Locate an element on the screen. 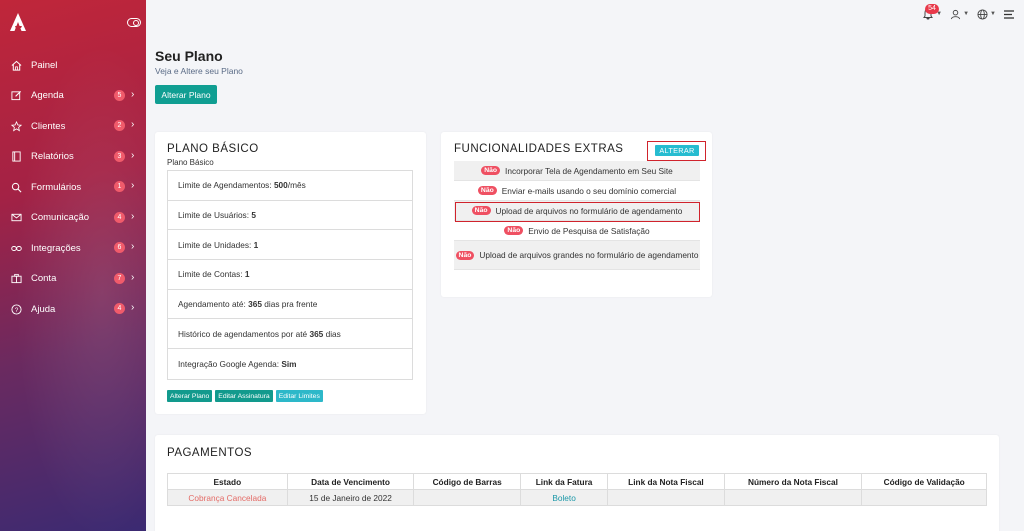 The height and width of the screenshot is (531, 1024). feature-item: Não Envio de Pesquisa de Satisfação is located at coordinates (577, 231).